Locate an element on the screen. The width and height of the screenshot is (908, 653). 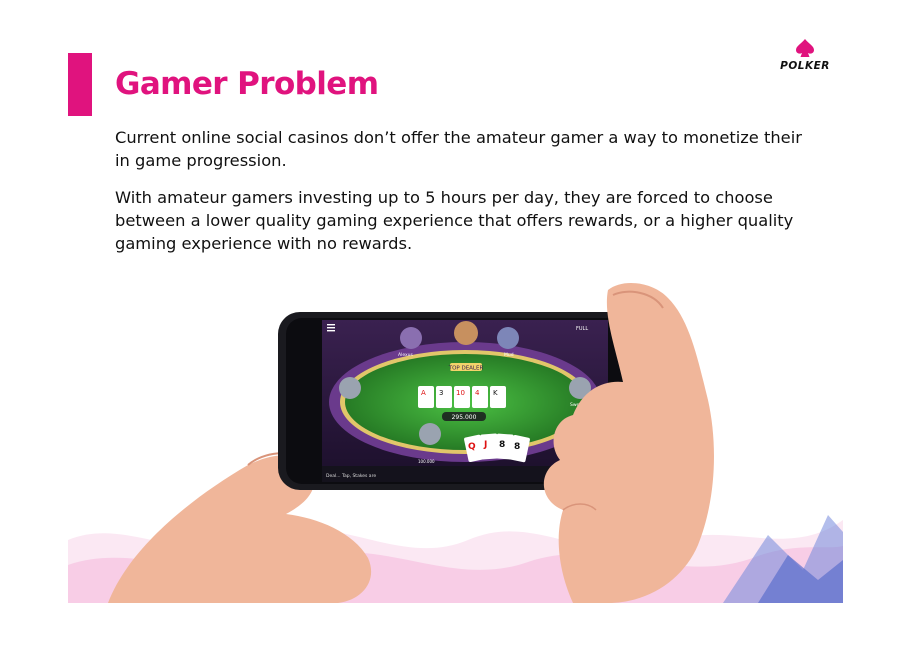
dealer-avatar is located at coordinates (466, 333).